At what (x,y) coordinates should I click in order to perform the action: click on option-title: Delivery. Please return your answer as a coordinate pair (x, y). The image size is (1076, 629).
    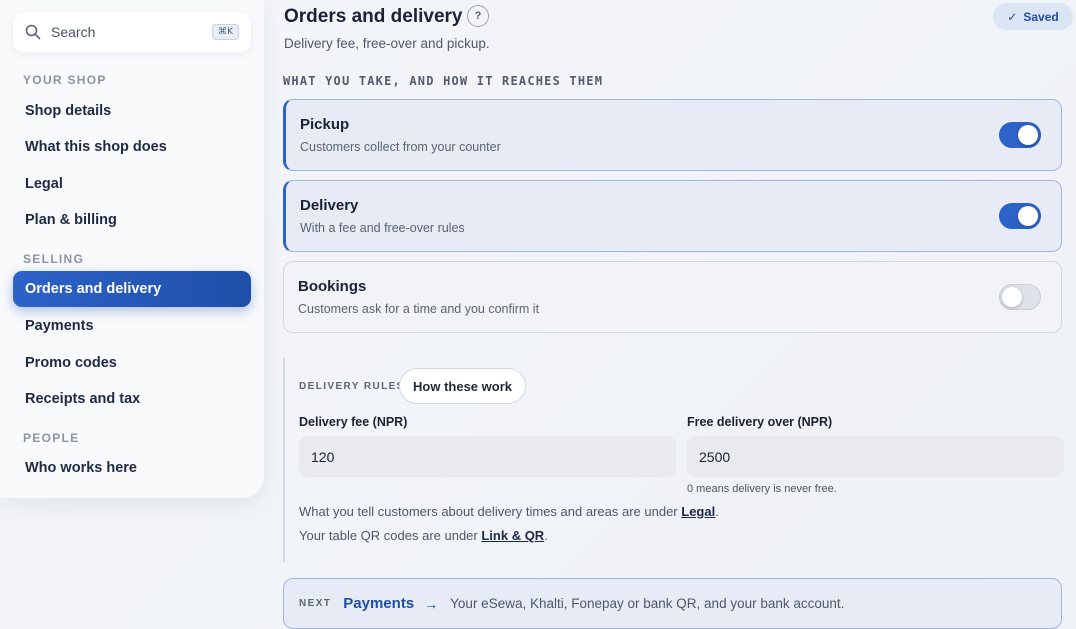
    Looking at the image, I should click on (329, 205).